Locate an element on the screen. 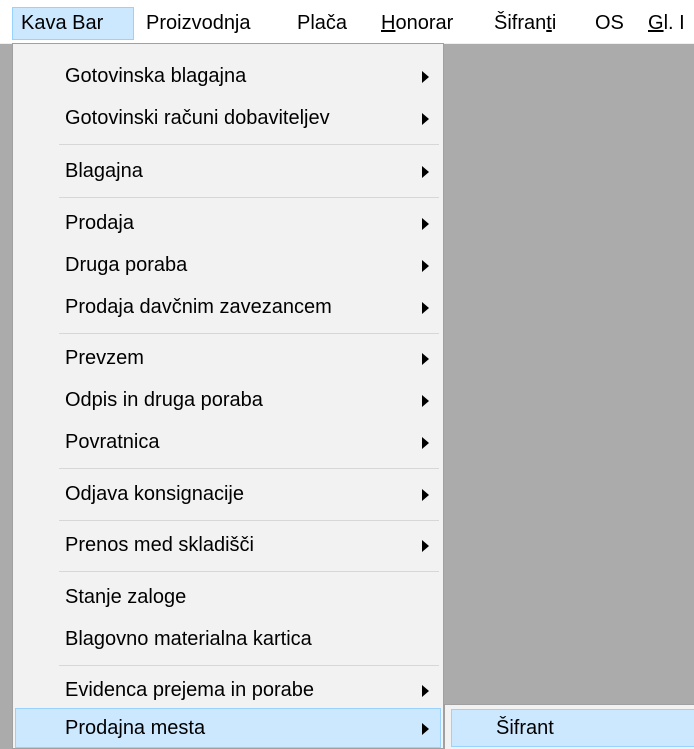  menu-honorar: Honorar is located at coordinates (417, 23).